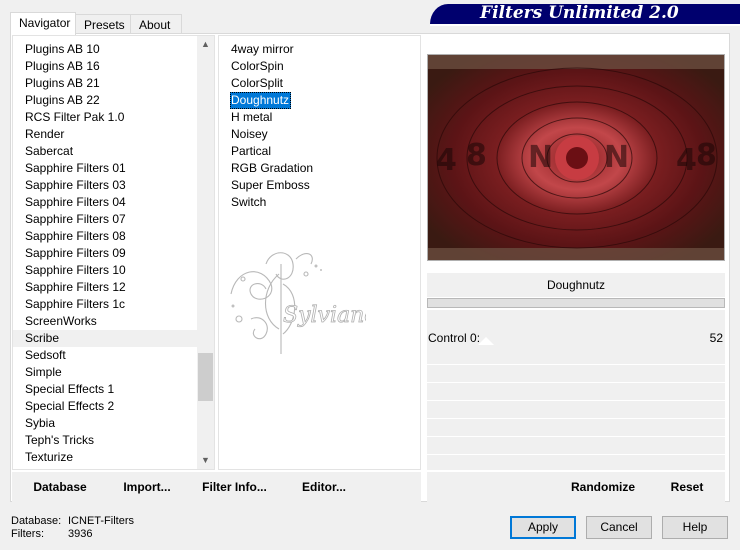 The width and height of the screenshot is (740, 550). Describe the element at coordinates (113, 440) in the screenshot. I see `category-item: Teph's Tricks` at that location.